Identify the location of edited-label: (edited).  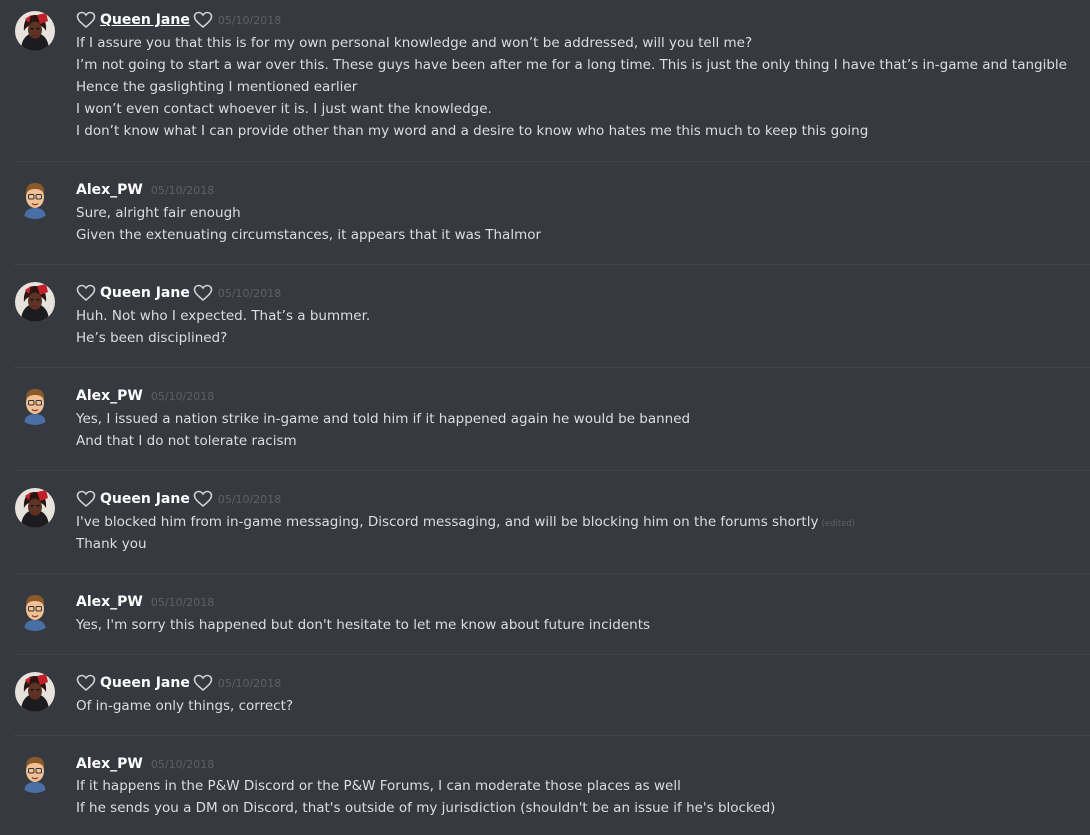
(838, 524).